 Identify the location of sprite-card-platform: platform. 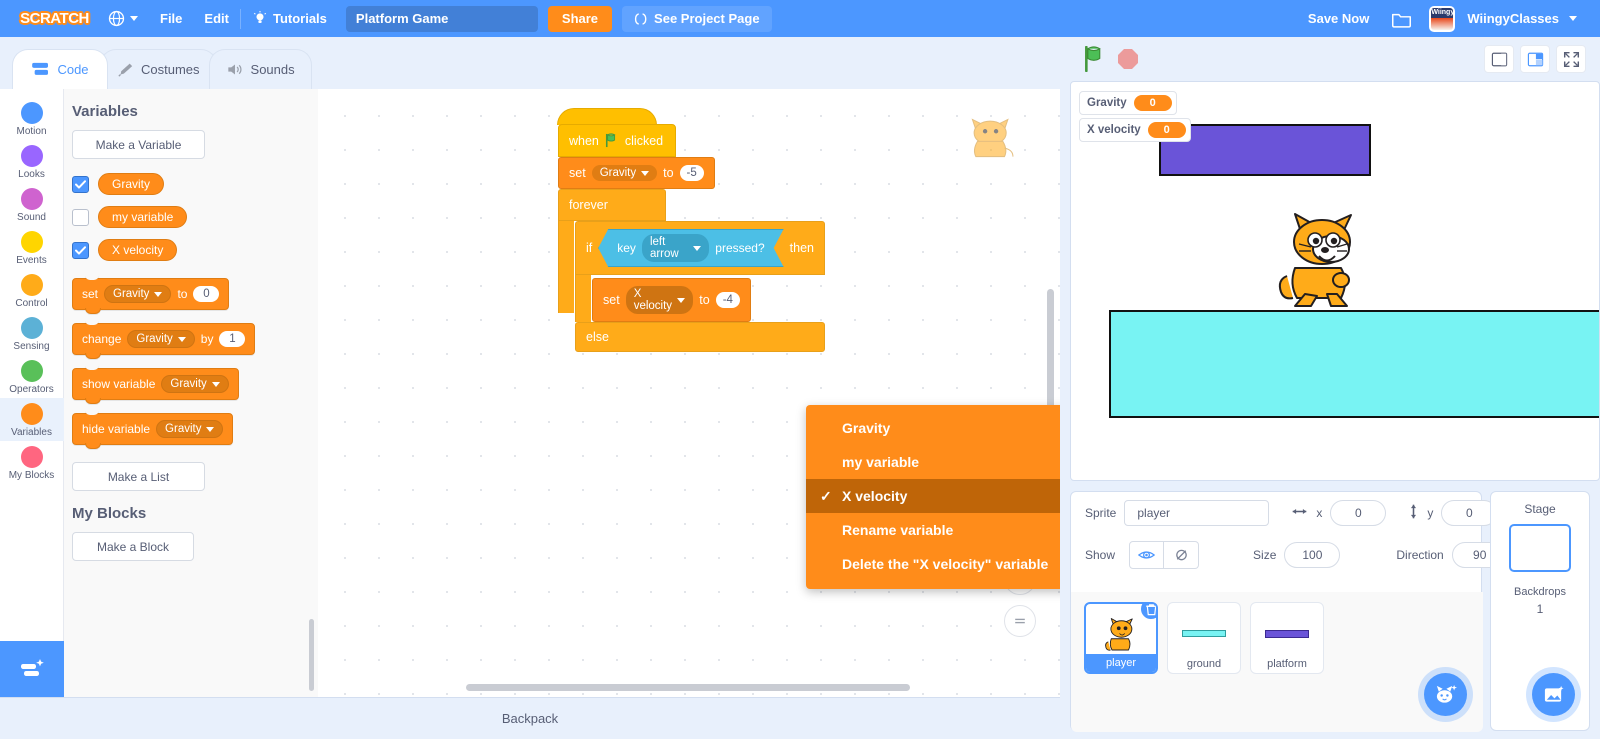
(1287, 638).